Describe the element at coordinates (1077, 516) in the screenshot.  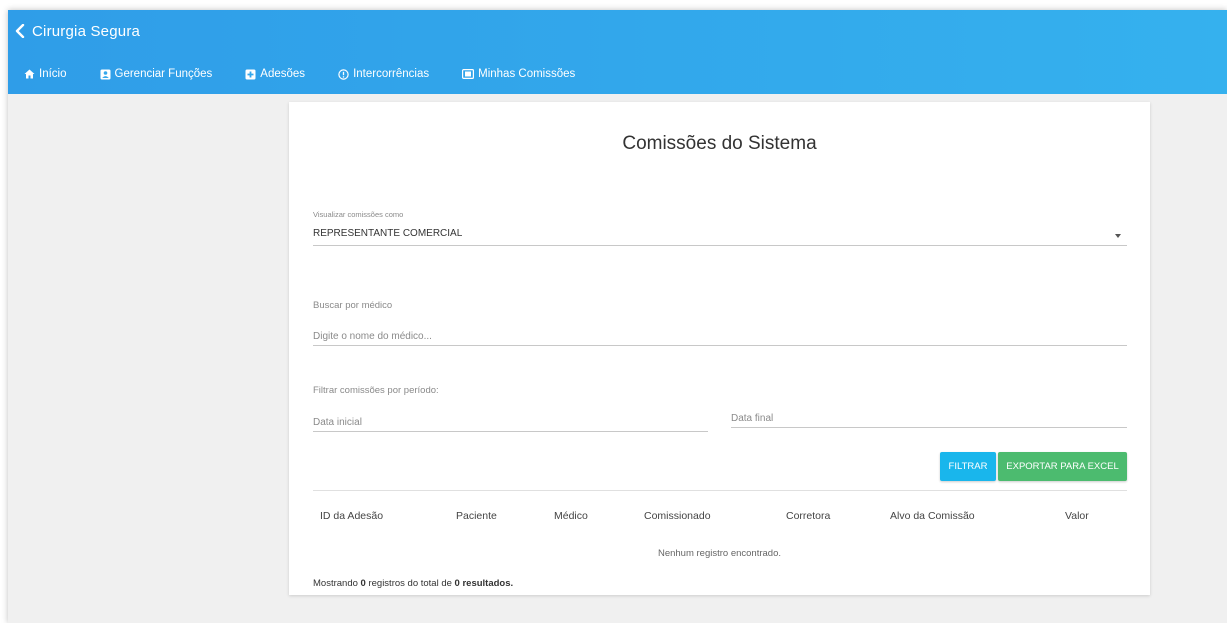
I see `column-header-valor: Valor` at that location.